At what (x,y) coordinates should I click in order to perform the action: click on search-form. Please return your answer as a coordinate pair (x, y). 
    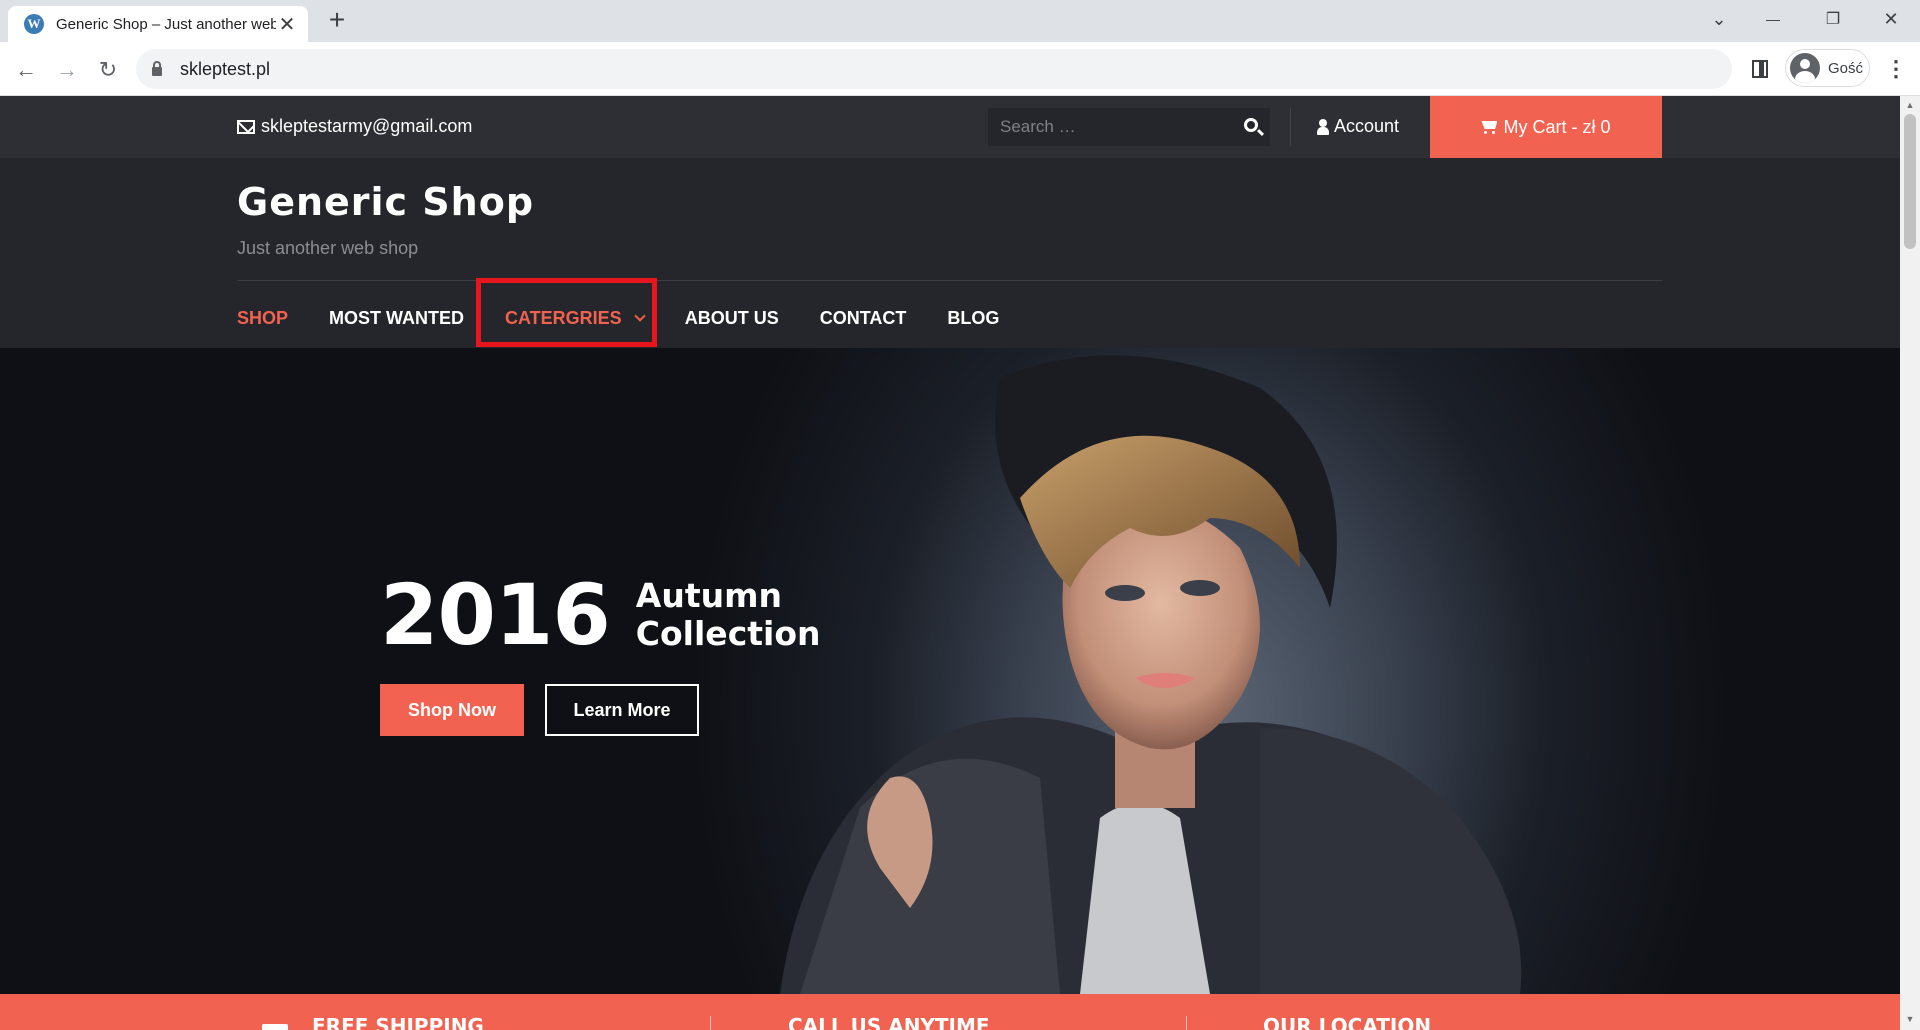
    Looking at the image, I should click on (1129, 127).